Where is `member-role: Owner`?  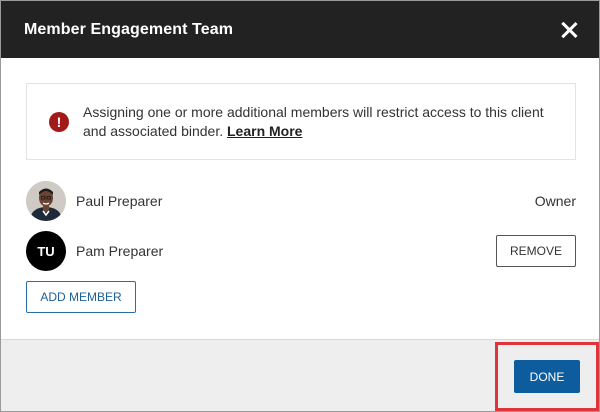
member-role: Owner is located at coordinates (555, 201).